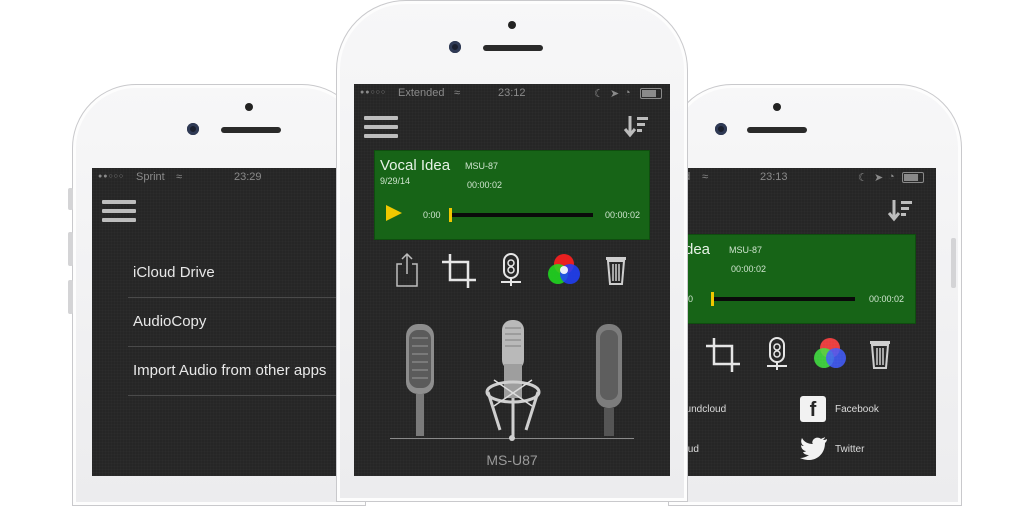 The image size is (1024, 506). I want to click on status-bar: ed ≈ 23:13 ☾ ➤ ◔, so click(808, 177).